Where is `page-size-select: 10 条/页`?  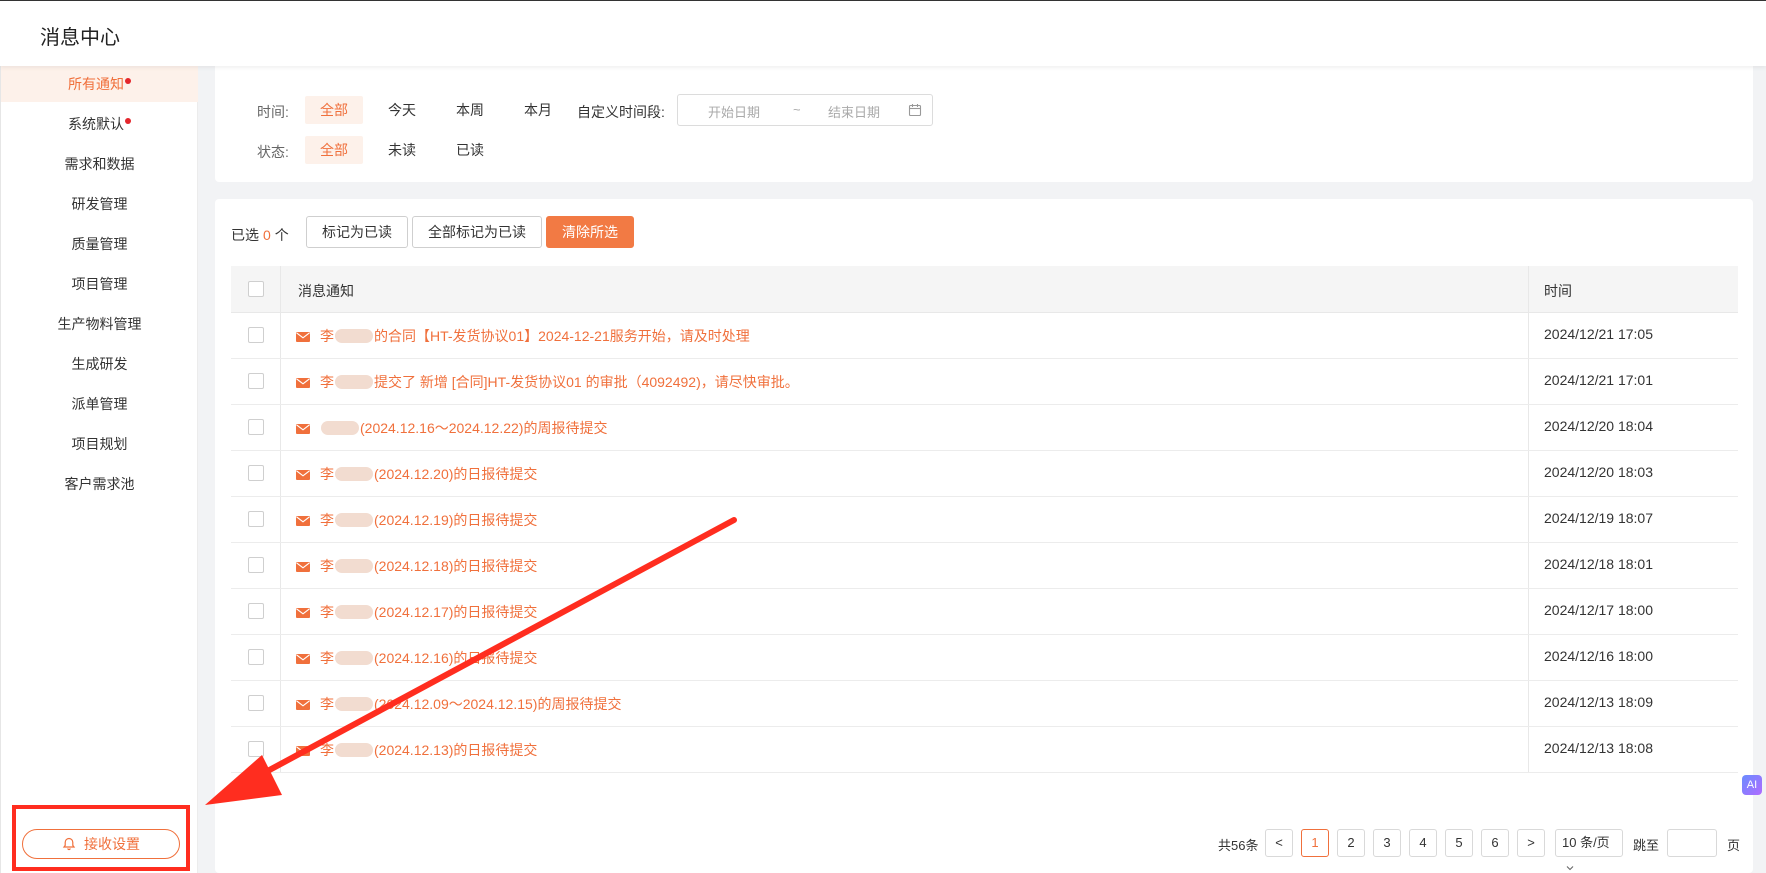
page-size-select: 10 条/页 is located at coordinates (1589, 850).